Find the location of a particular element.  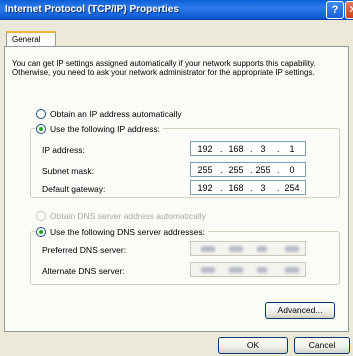

ip-octet: 254 is located at coordinates (292, 188).